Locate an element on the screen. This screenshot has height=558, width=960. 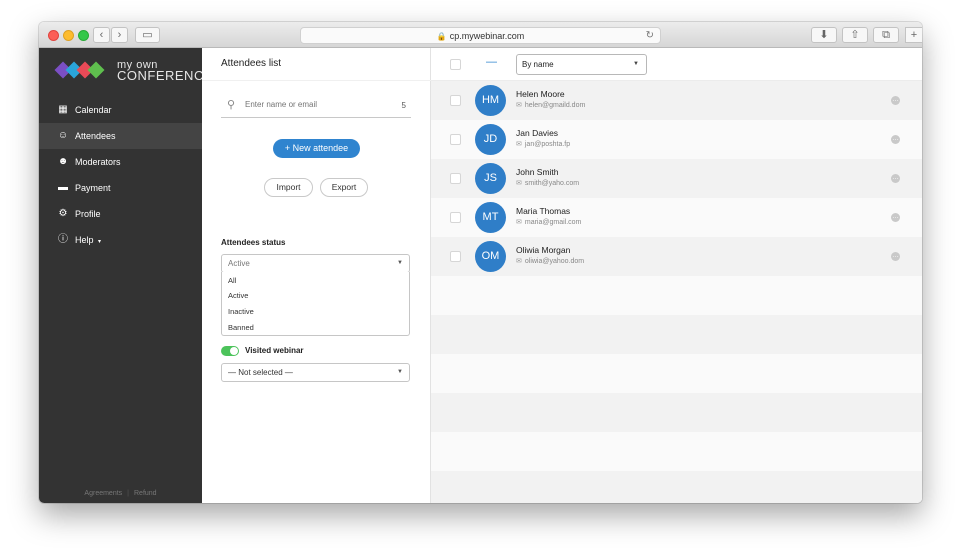
back-icon: ‹ is located at coordinates (101, 35).